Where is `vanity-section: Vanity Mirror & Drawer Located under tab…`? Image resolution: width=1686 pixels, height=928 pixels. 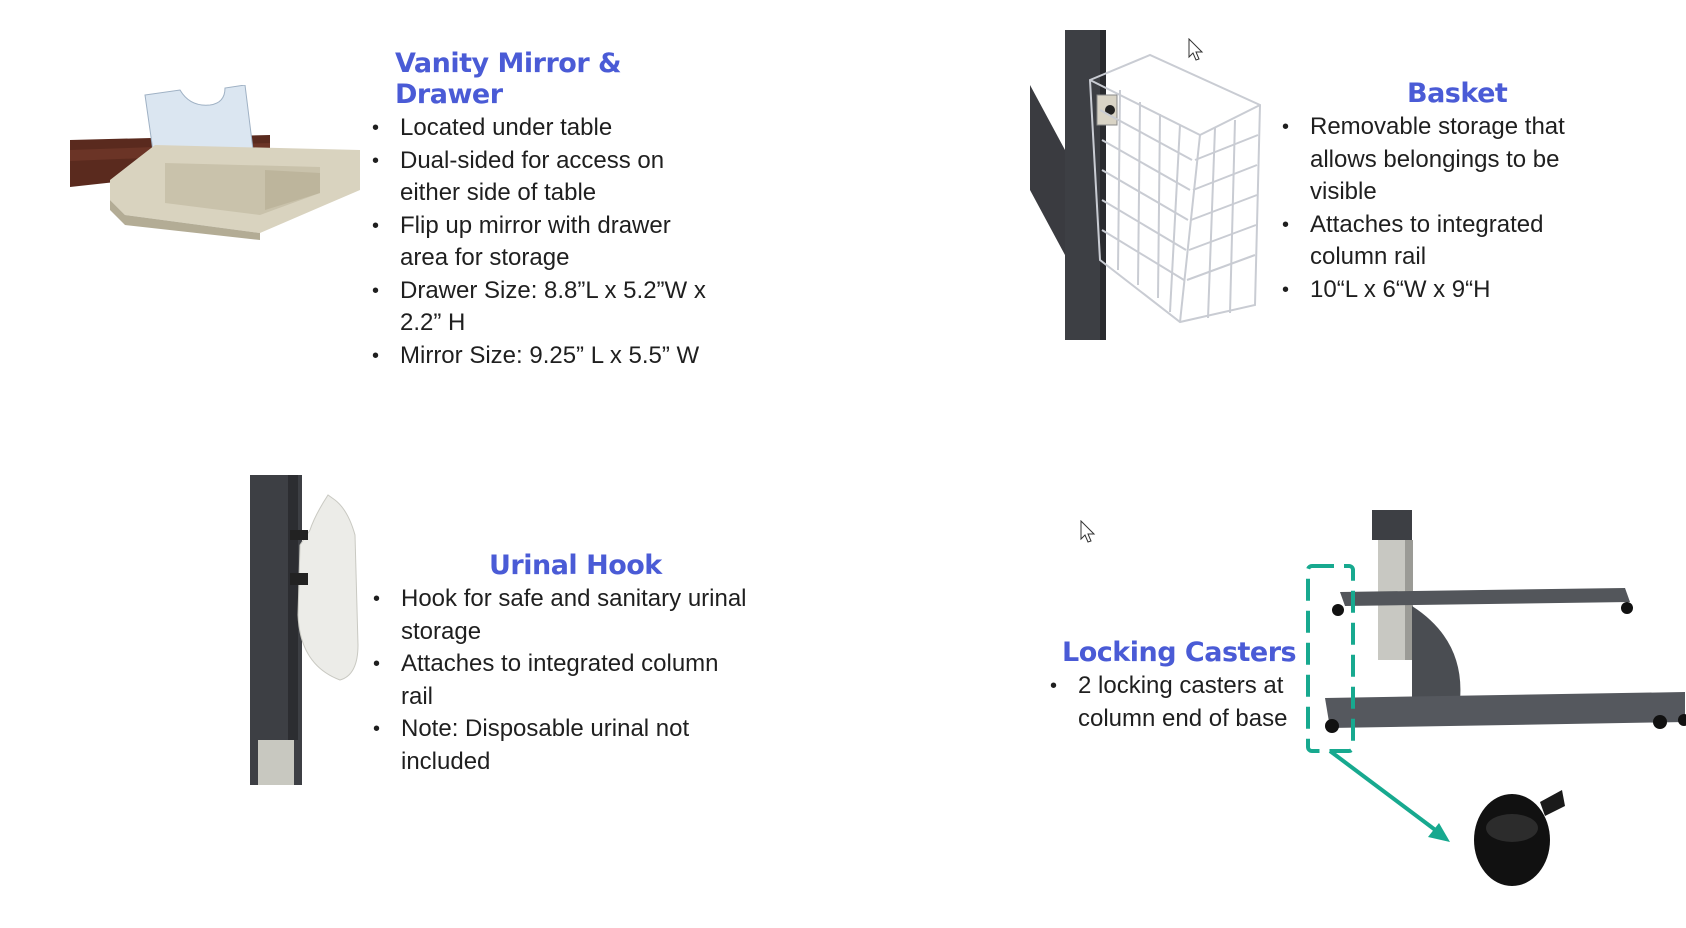
vanity-section: Vanity Mirror & Drawer Located under tab… is located at coordinates (540, 210).